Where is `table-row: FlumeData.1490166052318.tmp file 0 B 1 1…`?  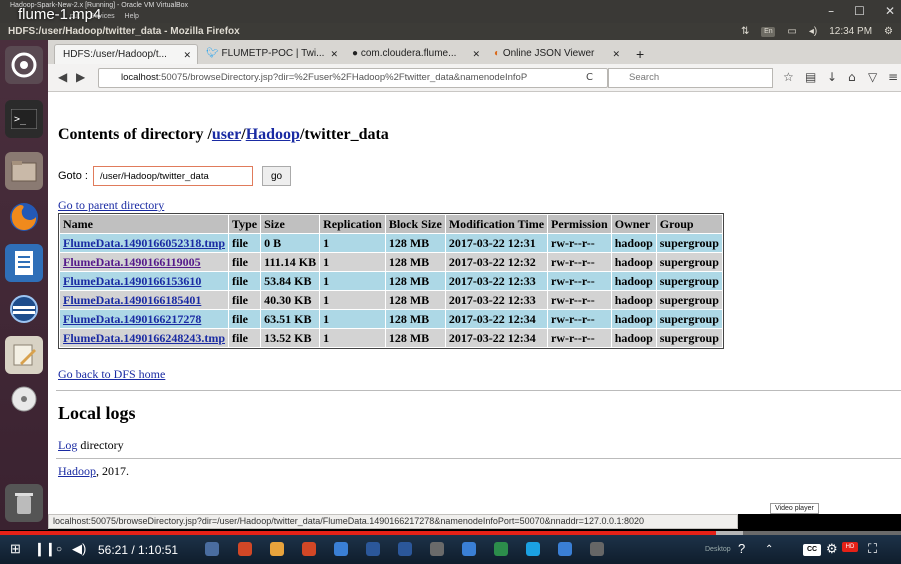 table-row: FlumeData.1490166052318.tmp file 0 B 1 1… is located at coordinates (391, 243).